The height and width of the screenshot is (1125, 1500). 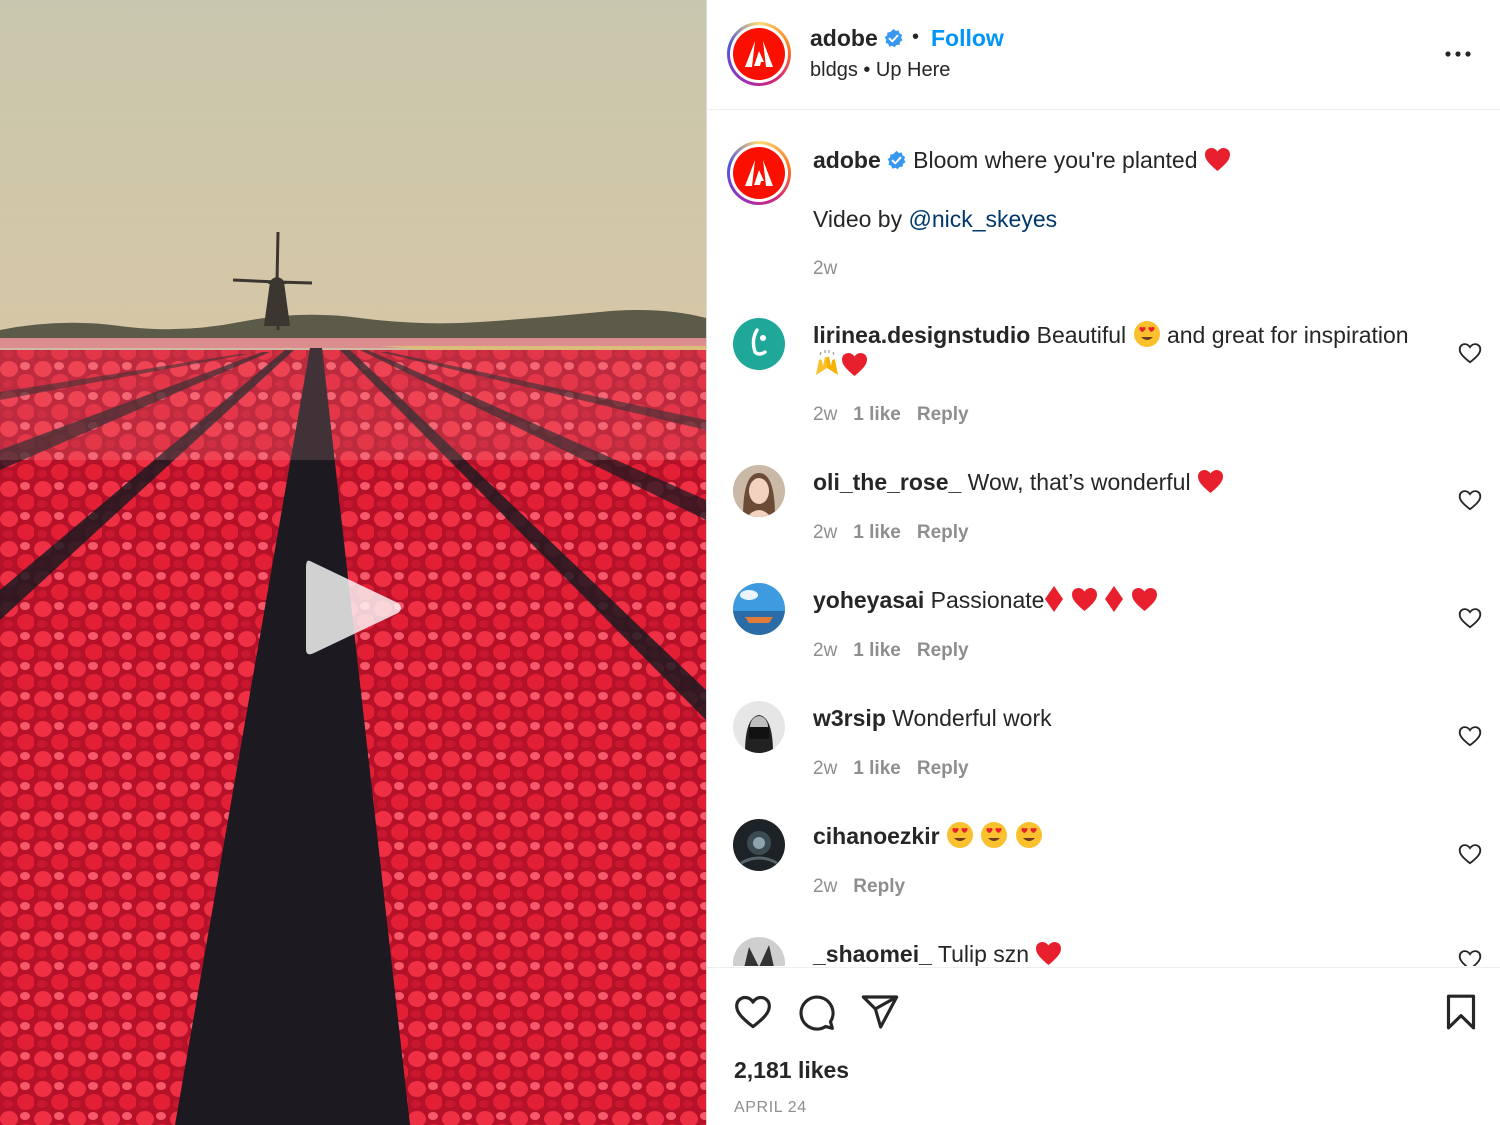 I want to click on comment-username: cihanoezkir, so click(x=876, y=836).